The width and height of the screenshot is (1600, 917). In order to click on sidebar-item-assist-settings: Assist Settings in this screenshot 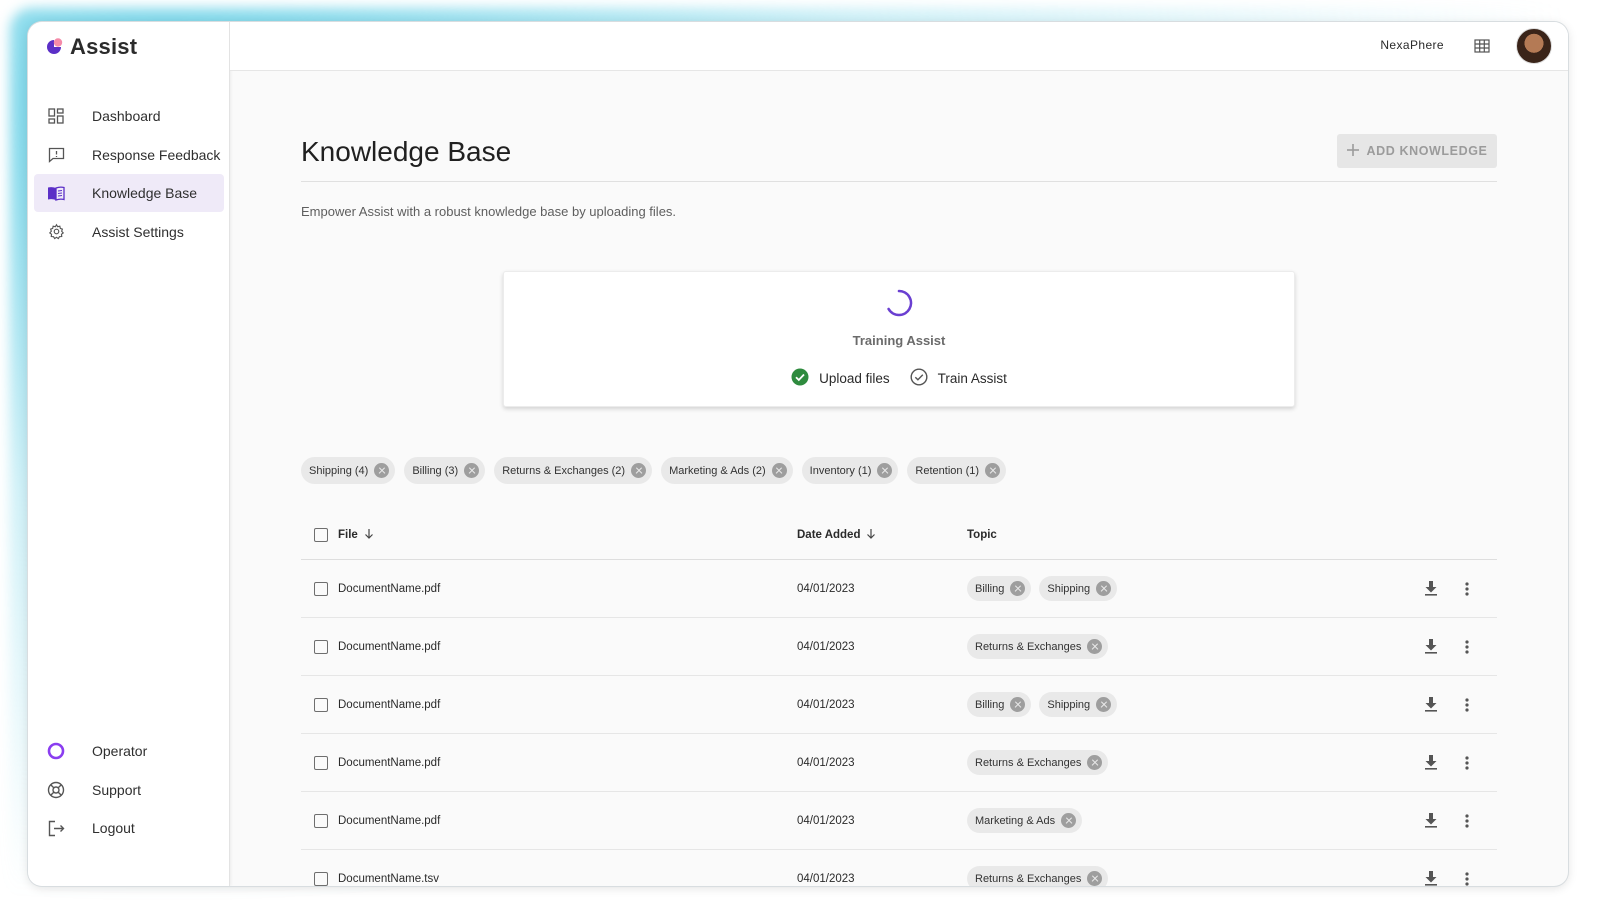, I will do `click(129, 232)`.